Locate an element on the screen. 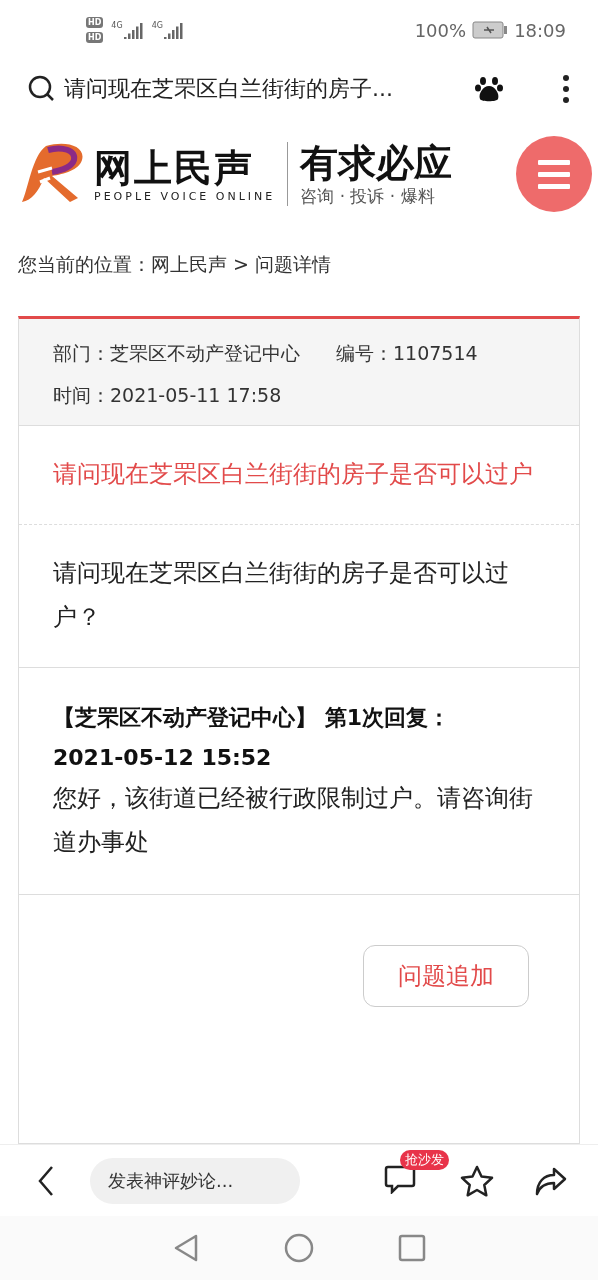 This screenshot has height=1280, width=598. more-icon is located at coordinates (566, 89).